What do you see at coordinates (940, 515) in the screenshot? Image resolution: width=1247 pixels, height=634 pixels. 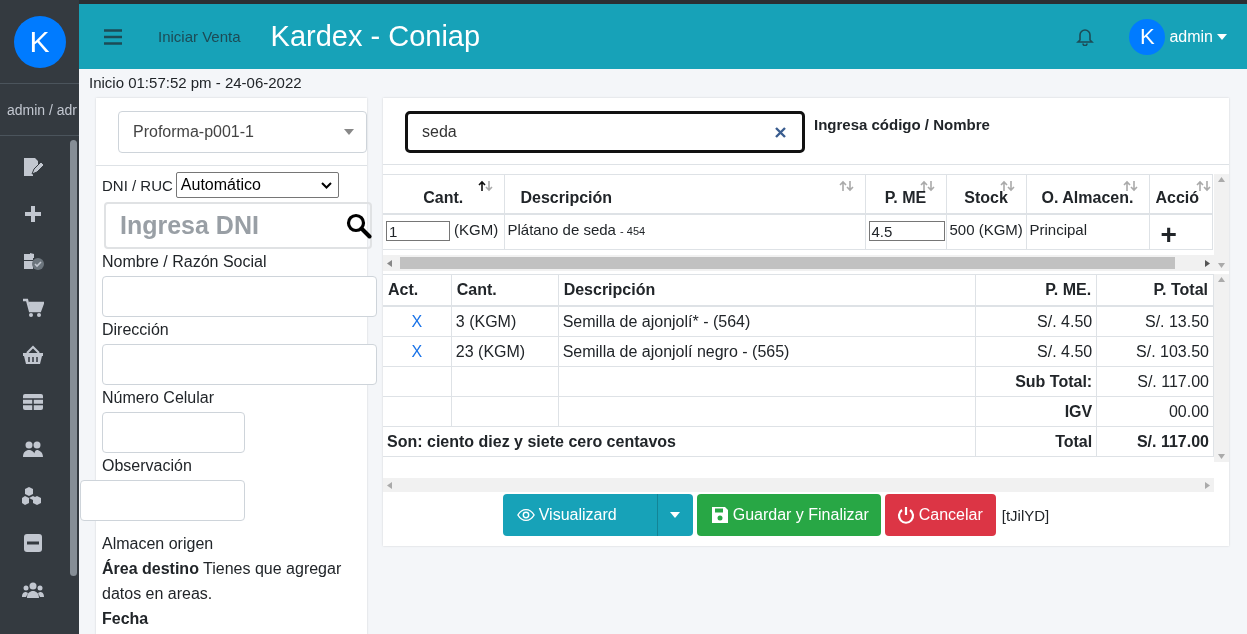 I see `cancel-button: Cancelar` at bounding box center [940, 515].